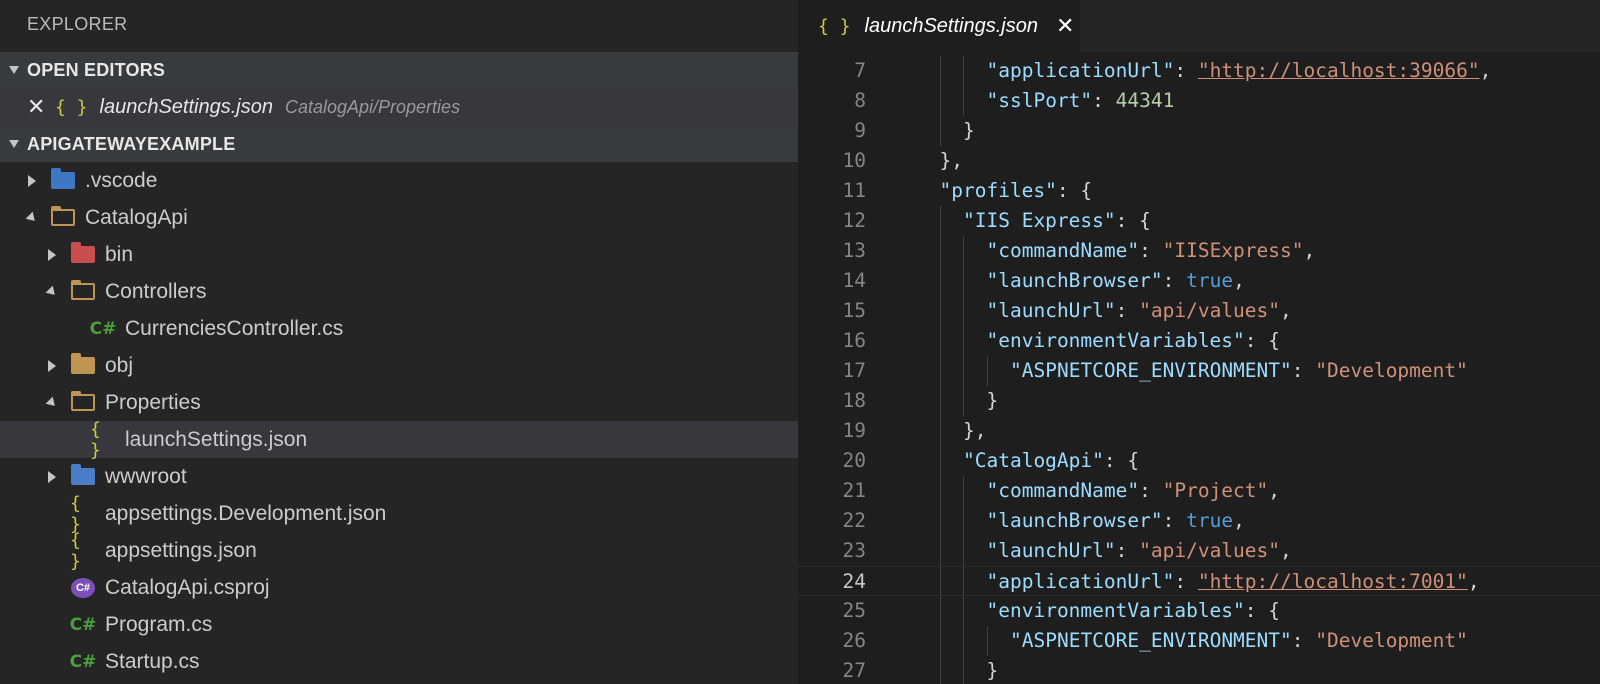  I want to click on code-line: 27}, so click(1199, 670).